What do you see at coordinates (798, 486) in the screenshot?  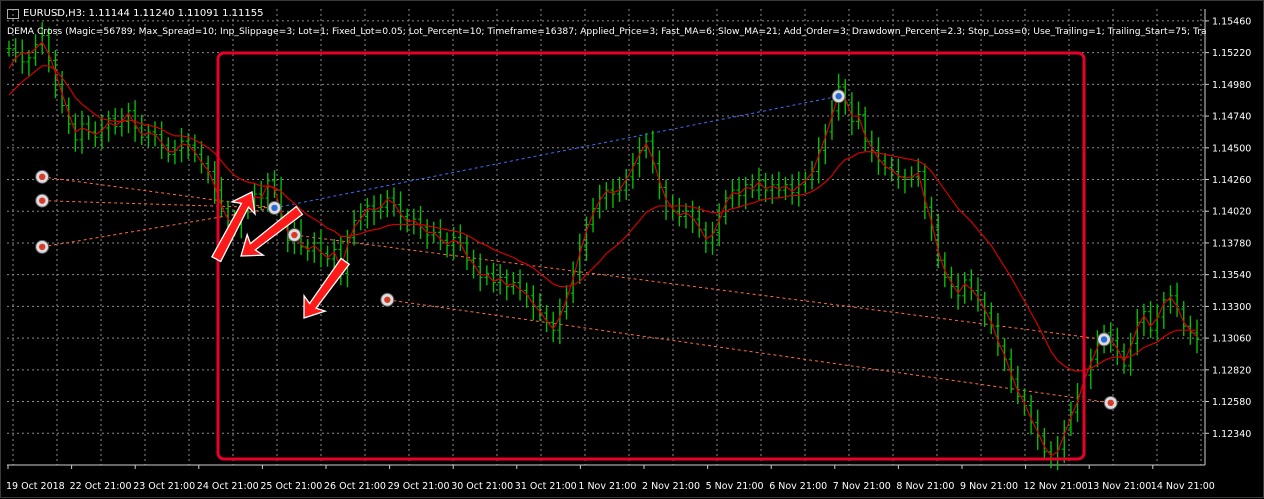 I see `time-label: 6 Nov 21:00` at bounding box center [798, 486].